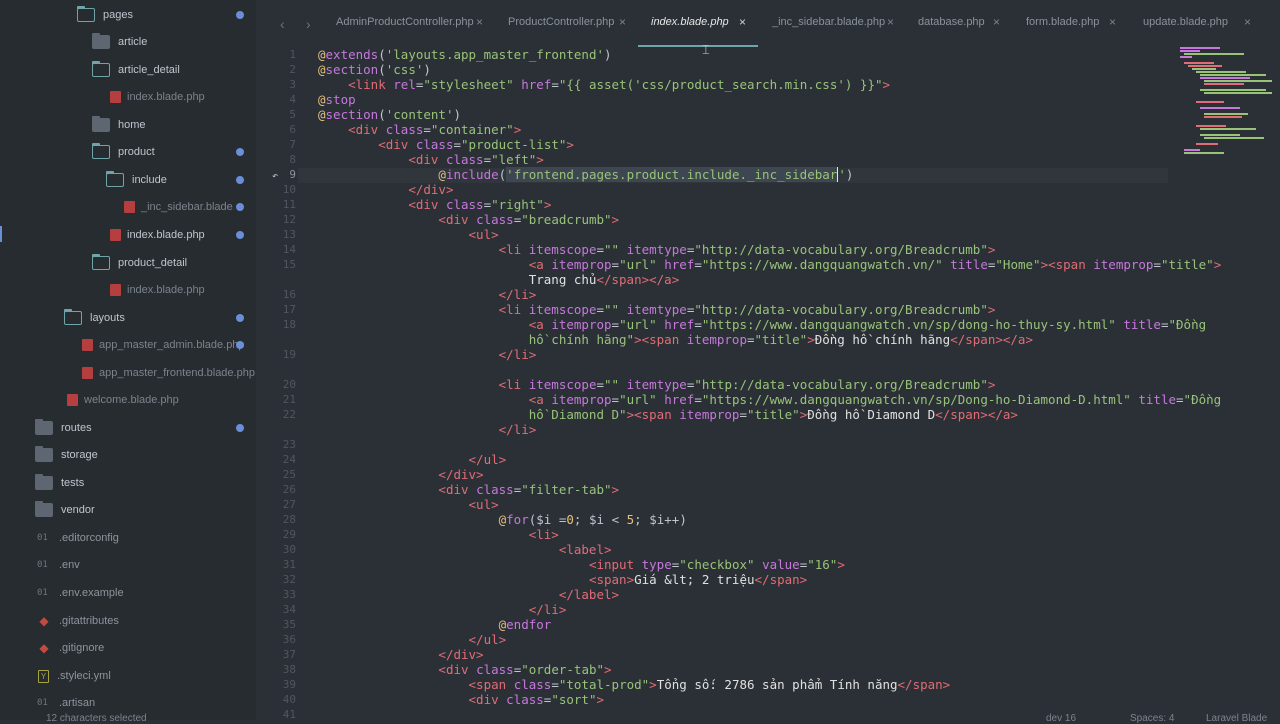 The height and width of the screenshot is (724, 1280). What do you see at coordinates (951, 24) in the screenshot?
I see `tab-database: database.php` at bounding box center [951, 24].